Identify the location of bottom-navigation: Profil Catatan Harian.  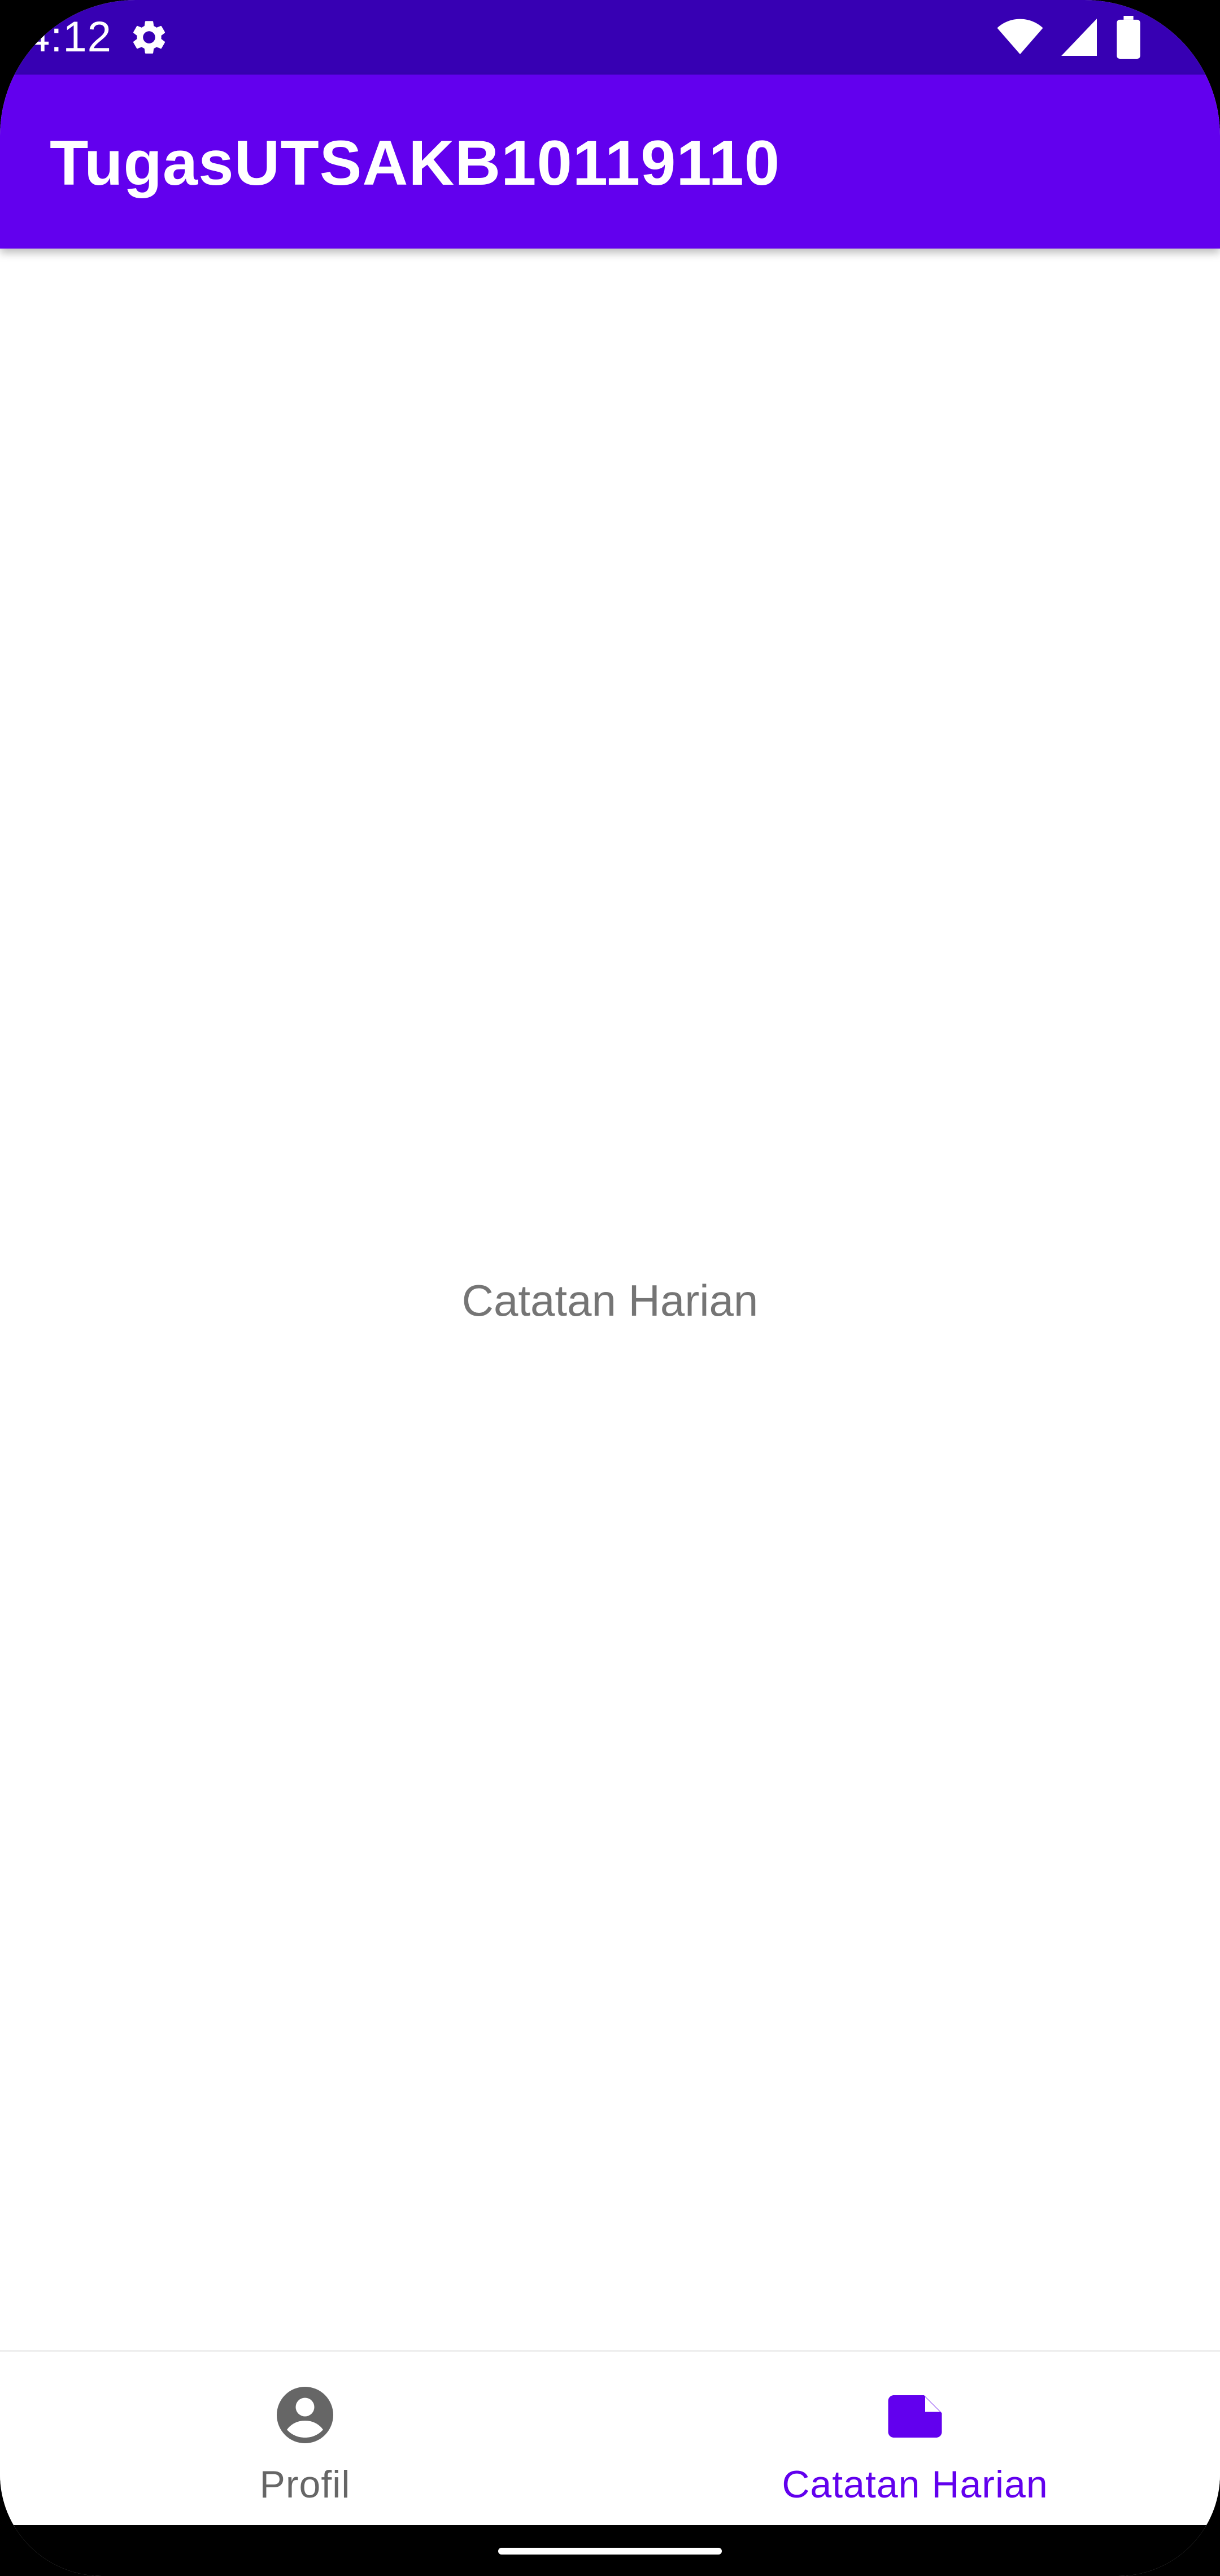
(610, 2438).